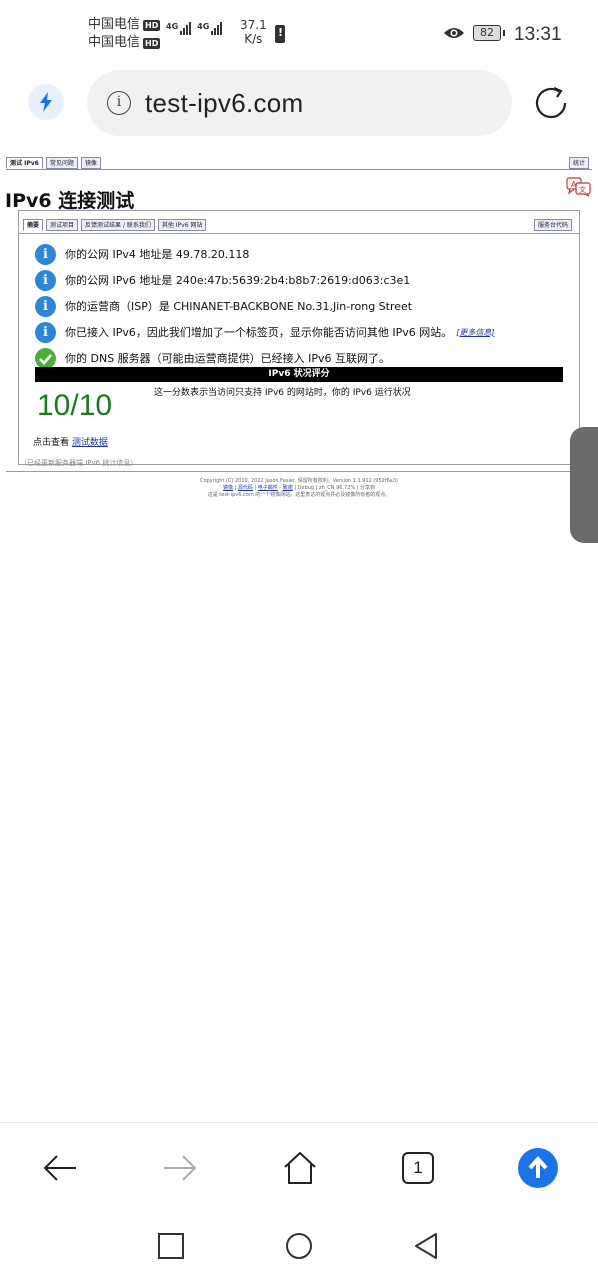  What do you see at coordinates (171, 1246) in the screenshot?
I see `recents-icon` at bounding box center [171, 1246].